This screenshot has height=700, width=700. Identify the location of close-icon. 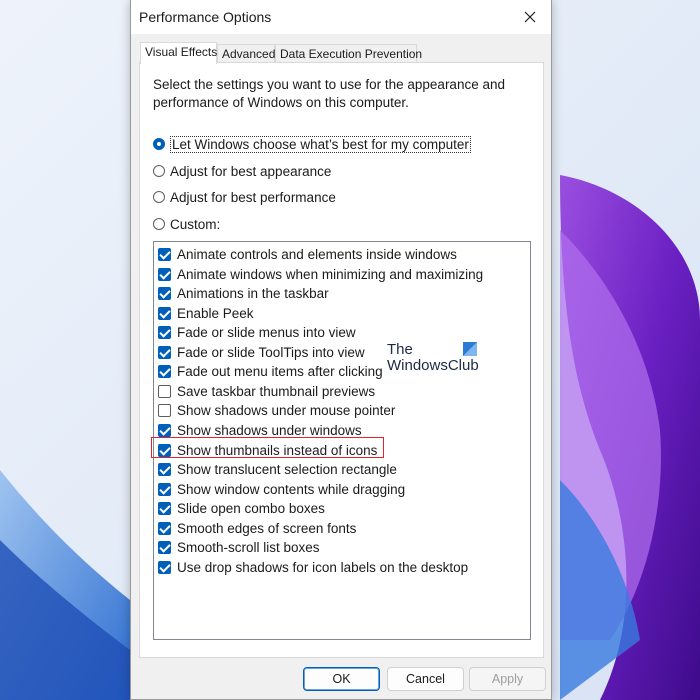
(530, 17).